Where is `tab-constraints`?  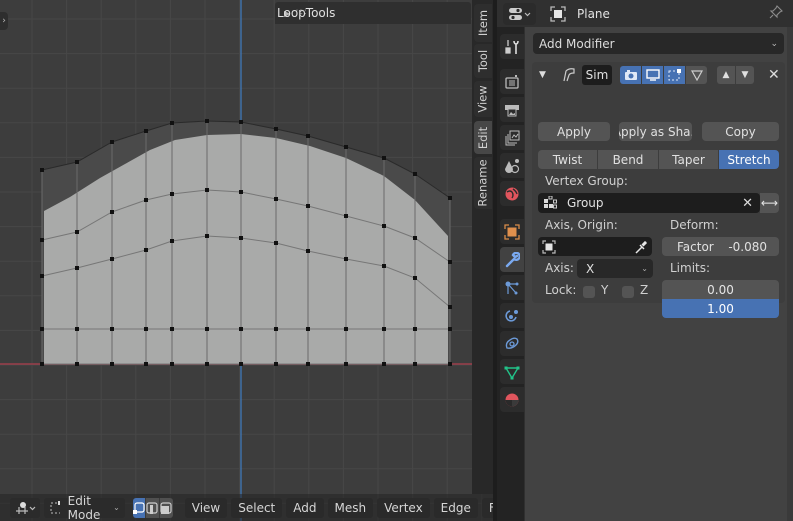 tab-constraints is located at coordinates (512, 343).